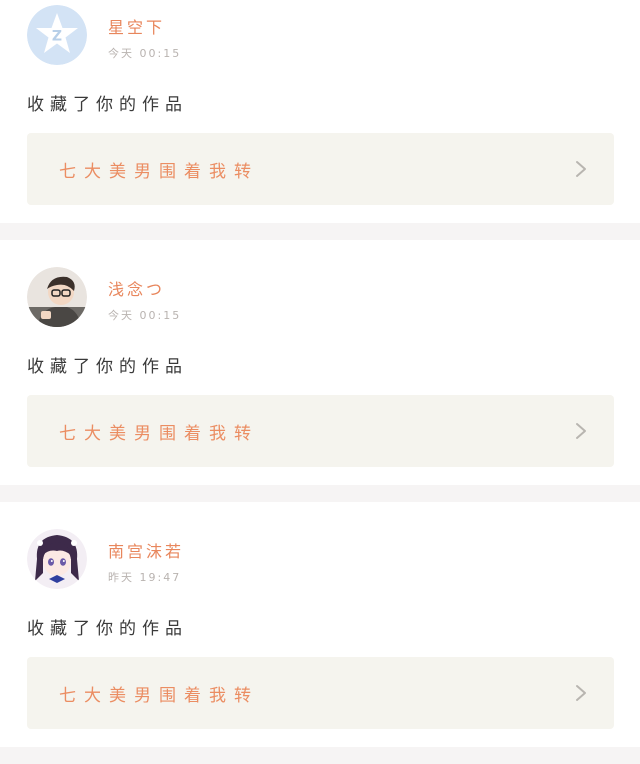 Image resolution: width=640 pixels, height=764 pixels. I want to click on svg-text: Z, so click(57, 37).